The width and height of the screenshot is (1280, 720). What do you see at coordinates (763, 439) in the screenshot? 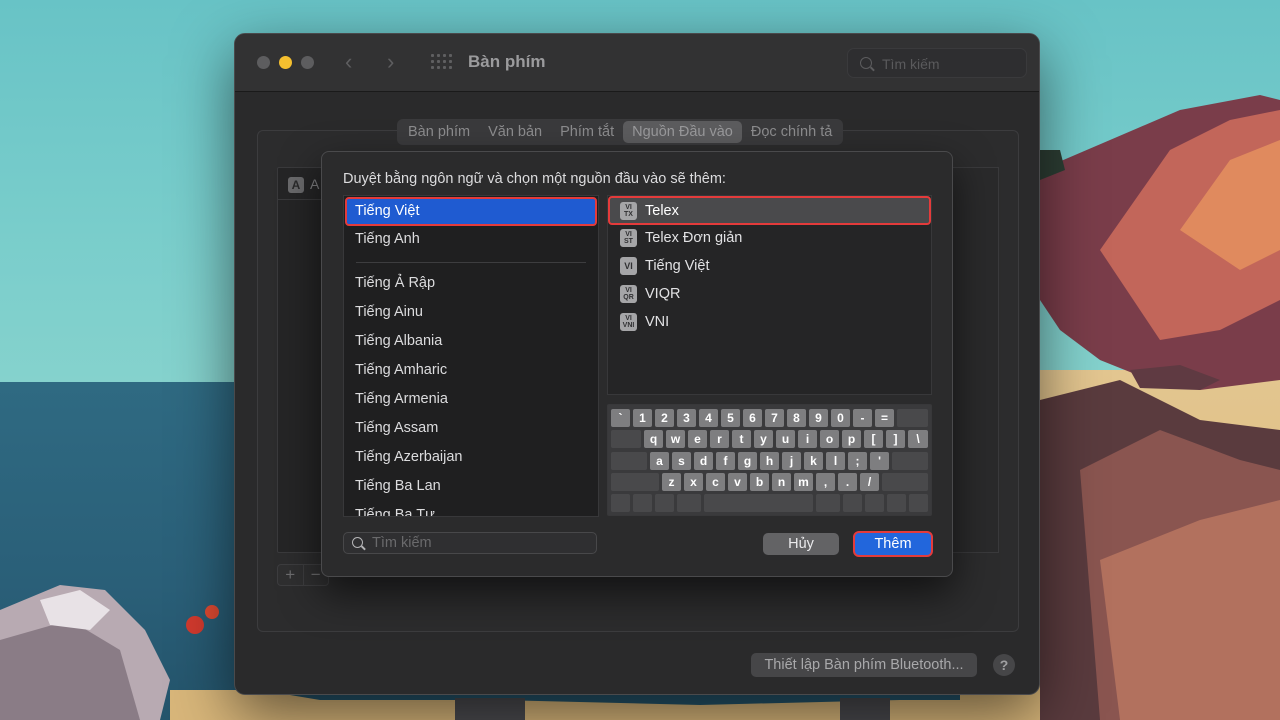
I see `key: y` at bounding box center [763, 439].